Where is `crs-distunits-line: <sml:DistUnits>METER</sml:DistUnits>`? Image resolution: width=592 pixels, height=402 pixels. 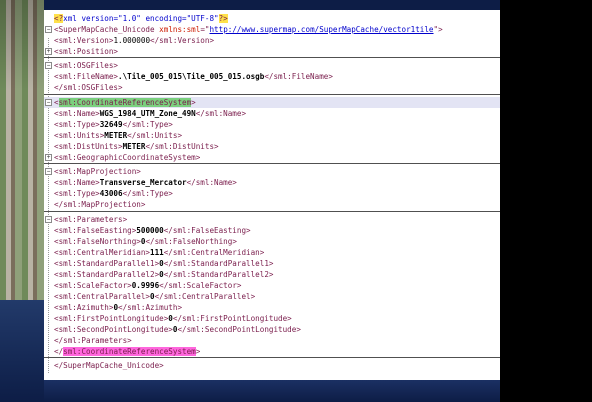 crs-distunits-line: <sml:DistUnits>METER</sml:DistUnits> is located at coordinates (131, 146).